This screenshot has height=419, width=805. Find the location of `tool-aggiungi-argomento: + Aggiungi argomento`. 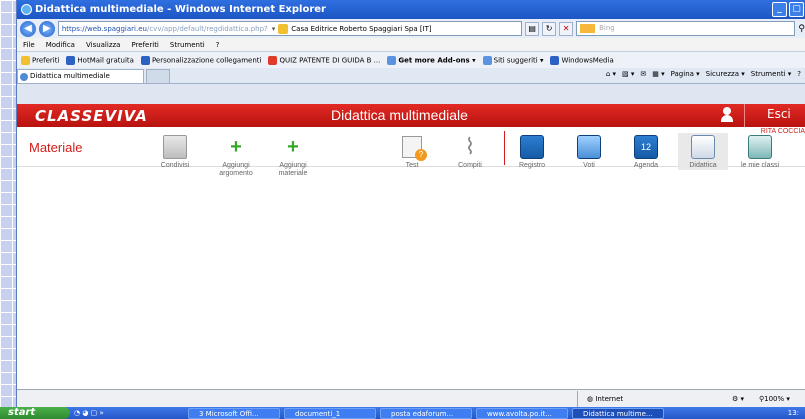

tool-aggiungi-argomento: + Aggiungi argomento is located at coordinates (236, 155).